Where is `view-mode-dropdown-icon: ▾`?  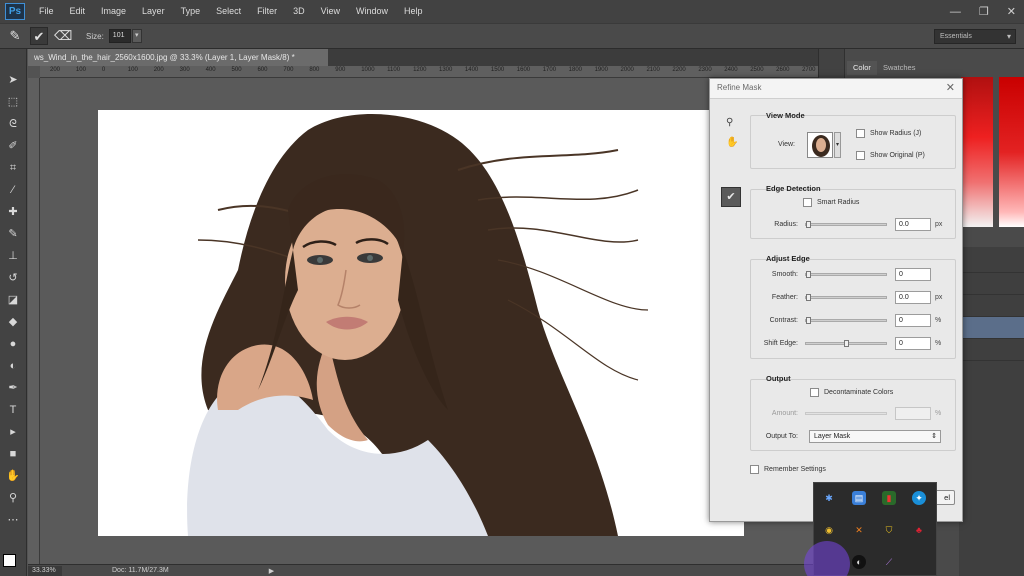
view-mode-dropdown-icon: ▾ is located at coordinates (837, 145).